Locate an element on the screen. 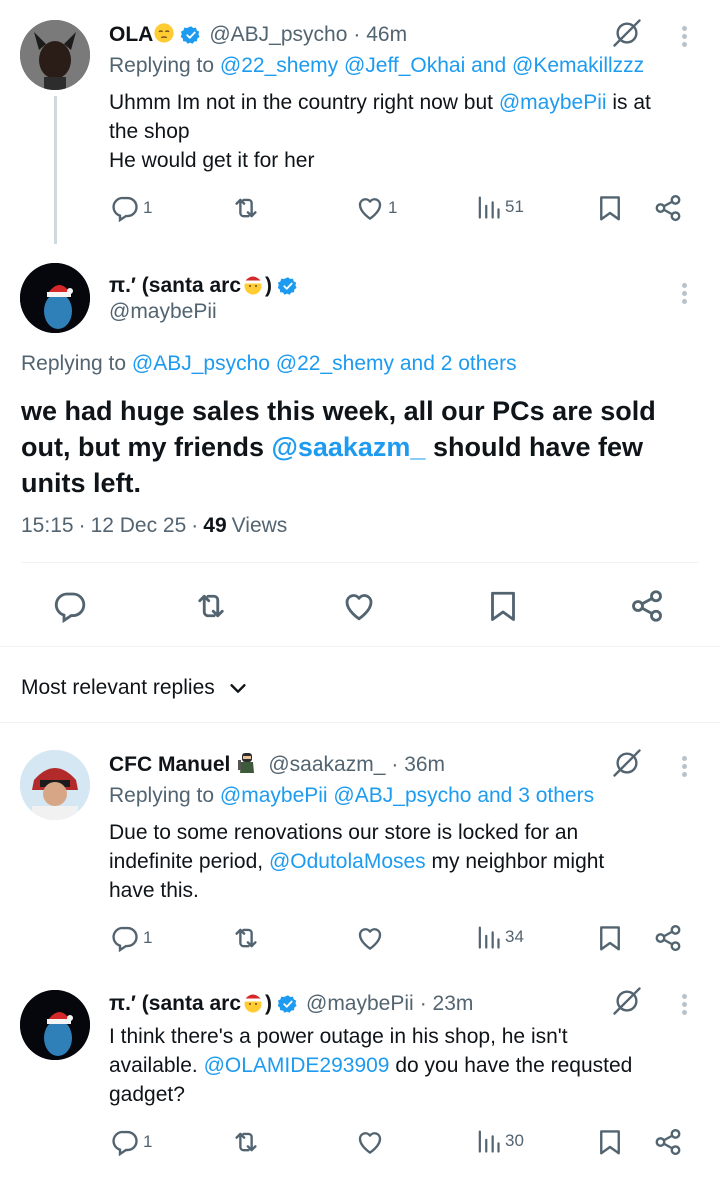 The width and height of the screenshot is (720, 1178). tweet-time: 15:15 is located at coordinates (47, 526).